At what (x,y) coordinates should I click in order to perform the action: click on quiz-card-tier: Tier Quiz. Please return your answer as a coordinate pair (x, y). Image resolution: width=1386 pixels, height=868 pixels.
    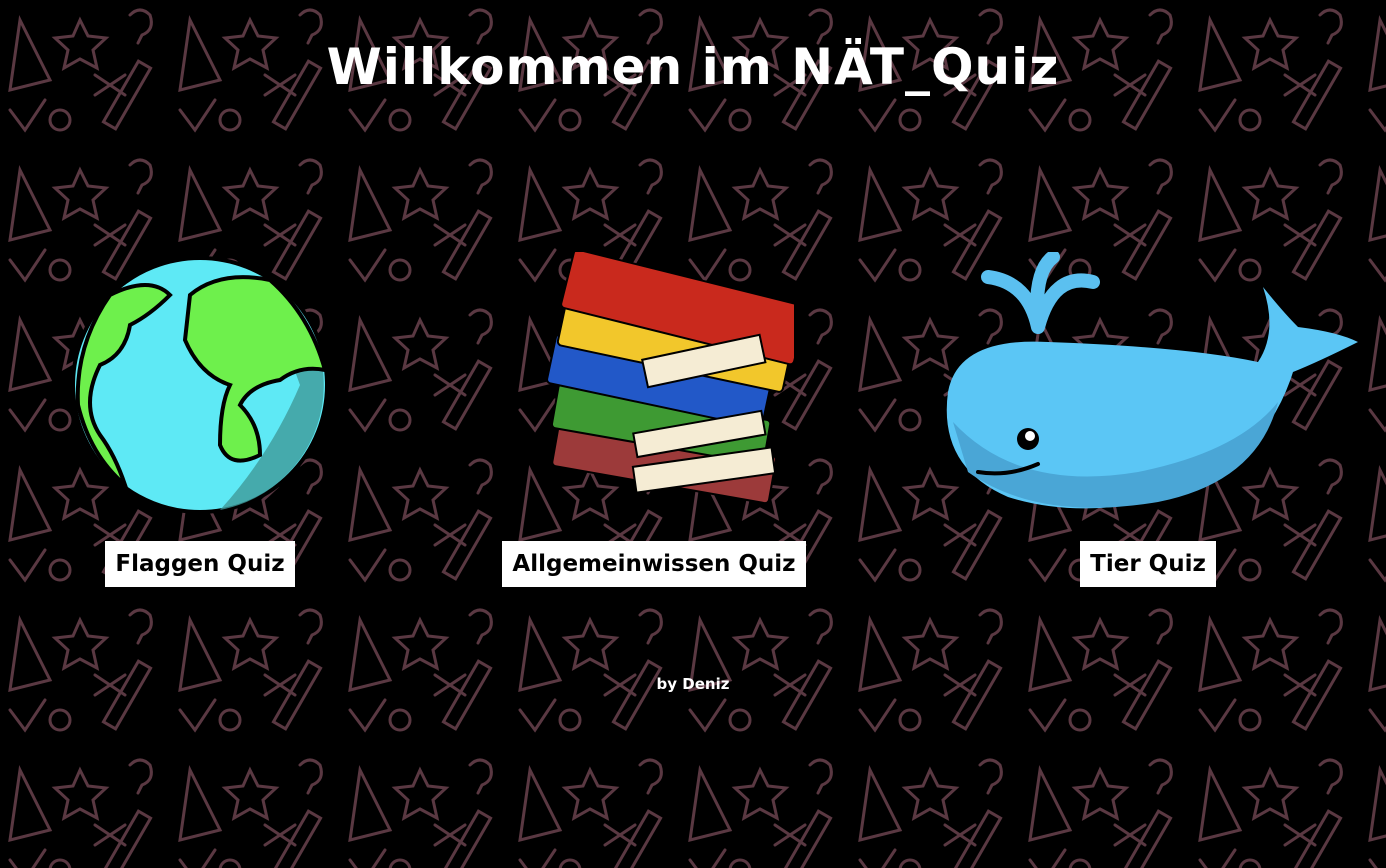
    Looking at the image, I should click on (1148, 419).